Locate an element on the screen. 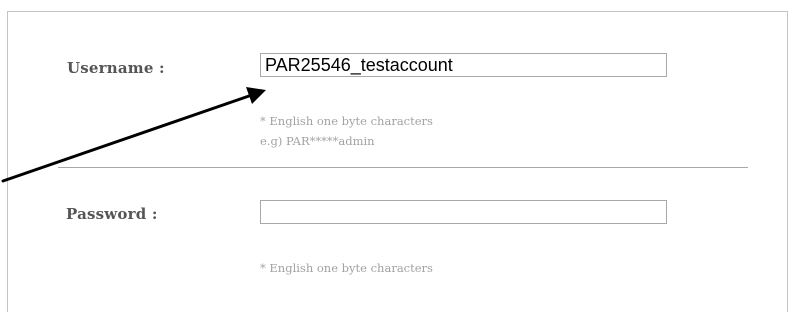 Image resolution: width=791 pixels, height=312 pixels. password-input is located at coordinates (463, 212).